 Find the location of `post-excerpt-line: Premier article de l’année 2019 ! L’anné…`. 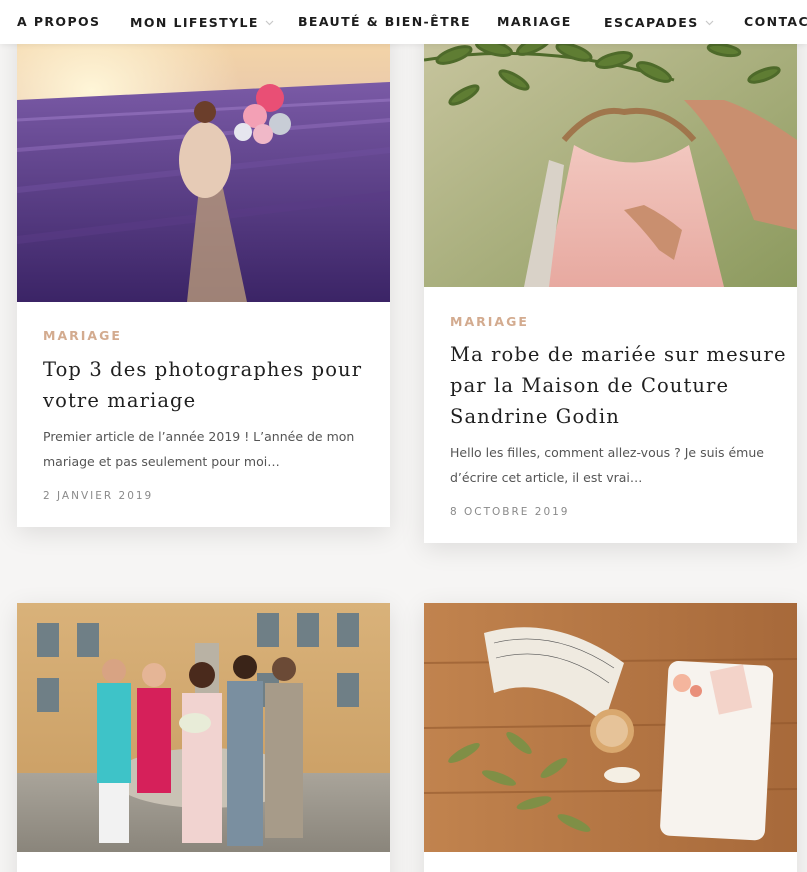

post-excerpt-line: Premier article de l’année 2019 ! L’anné… is located at coordinates (199, 436).